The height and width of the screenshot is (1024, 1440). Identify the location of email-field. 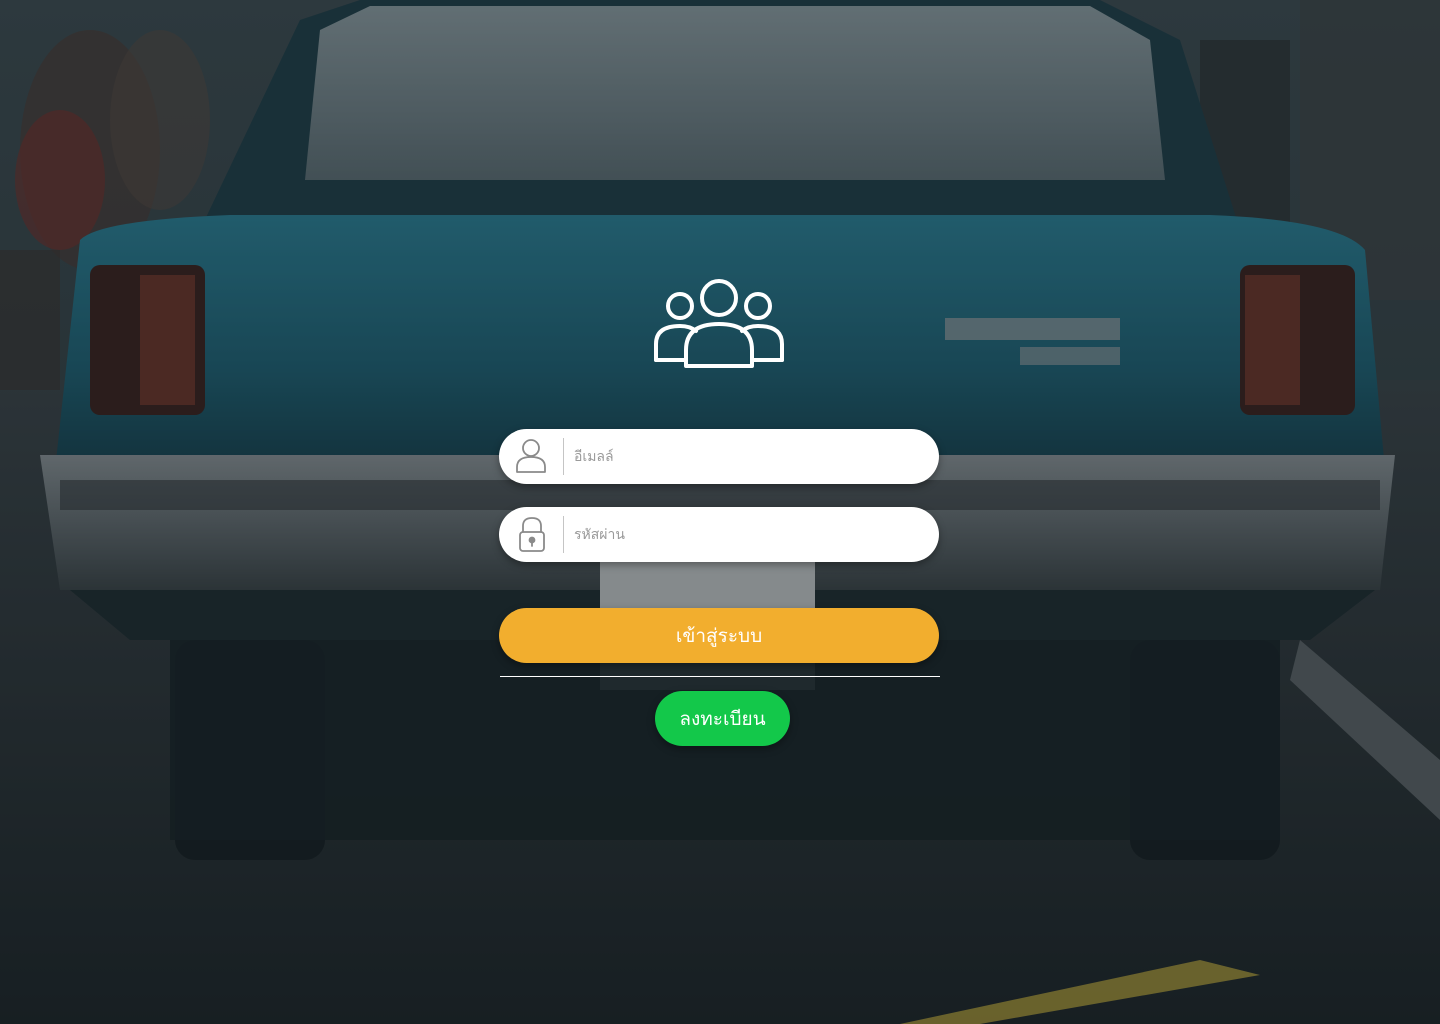
(719, 456).